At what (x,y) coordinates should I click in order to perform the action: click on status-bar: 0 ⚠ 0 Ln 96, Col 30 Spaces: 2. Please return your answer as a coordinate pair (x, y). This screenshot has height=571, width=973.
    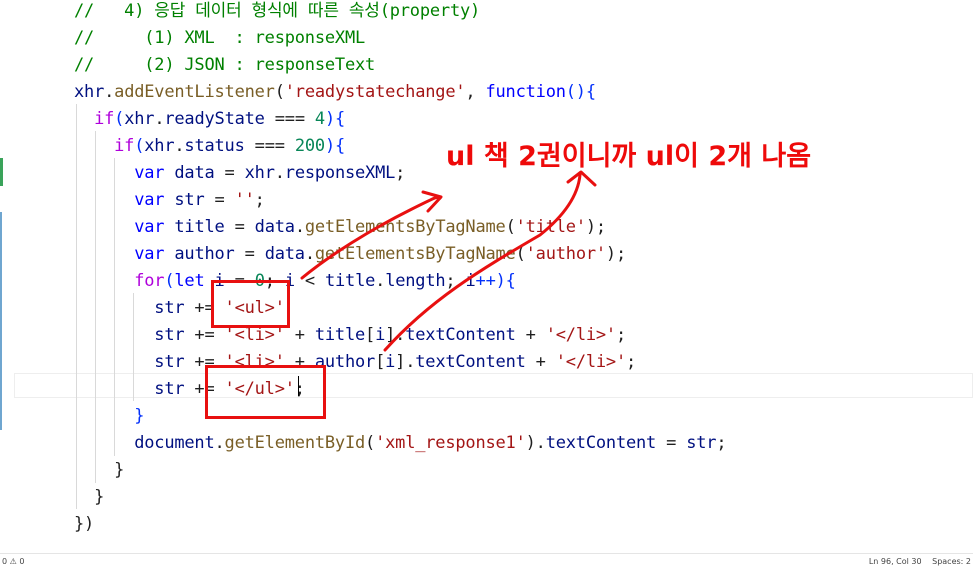
    Looking at the image, I should click on (486, 562).